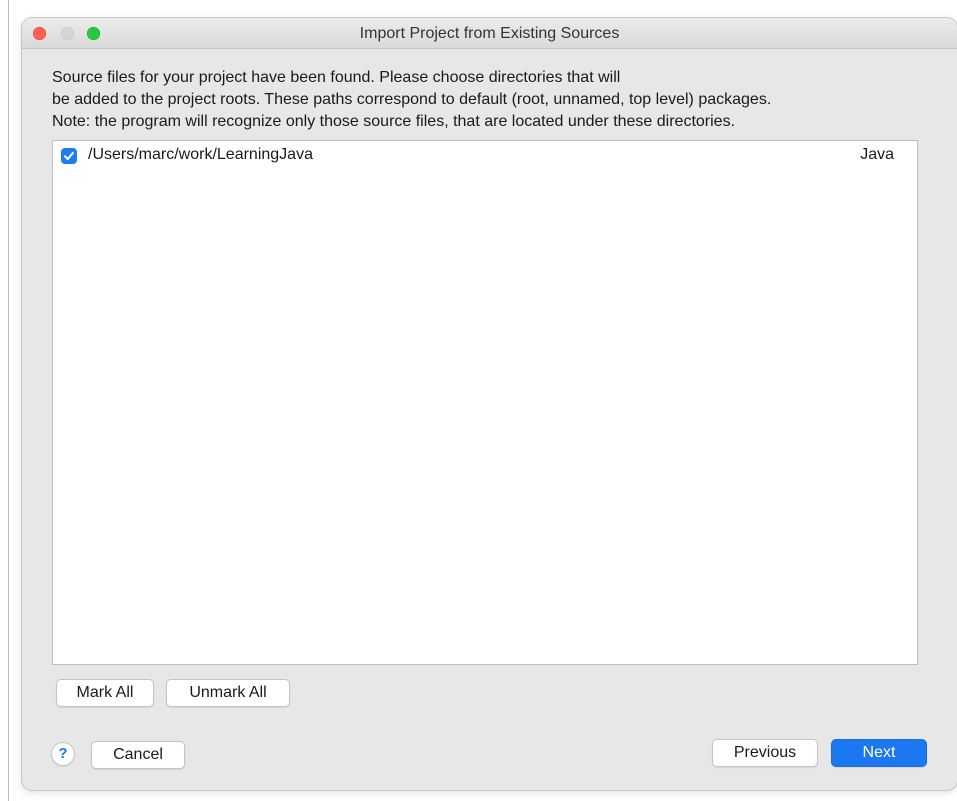 This screenshot has width=957, height=801. Describe the element at coordinates (485, 156) in the screenshot. I see `source-root-row: /Users/marc/work/LearningJava Java` at that location.